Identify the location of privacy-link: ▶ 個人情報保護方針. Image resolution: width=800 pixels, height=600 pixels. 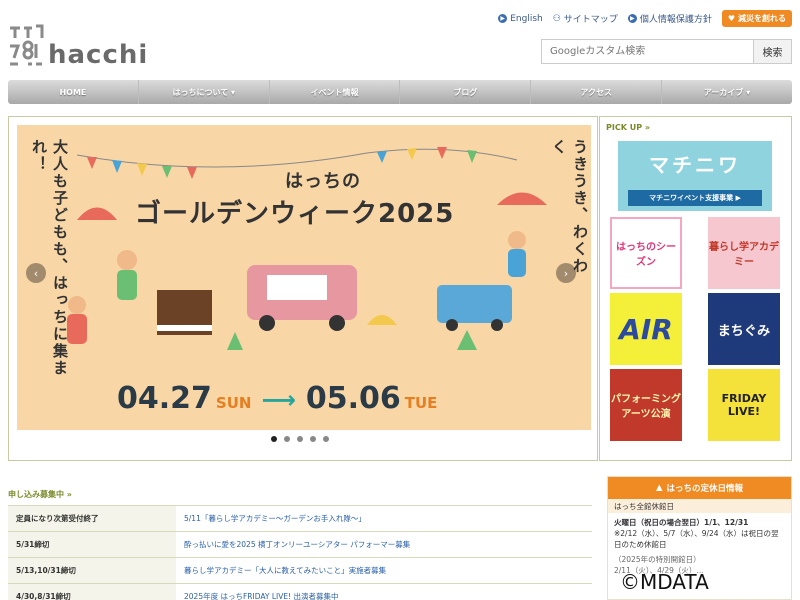
(669, 18).